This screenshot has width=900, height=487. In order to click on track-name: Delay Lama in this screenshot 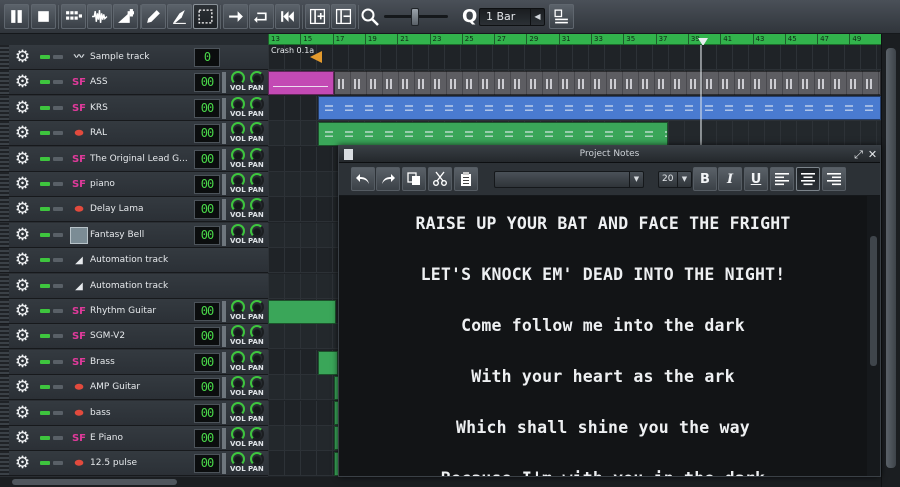, I will do `click(141, 209)`.